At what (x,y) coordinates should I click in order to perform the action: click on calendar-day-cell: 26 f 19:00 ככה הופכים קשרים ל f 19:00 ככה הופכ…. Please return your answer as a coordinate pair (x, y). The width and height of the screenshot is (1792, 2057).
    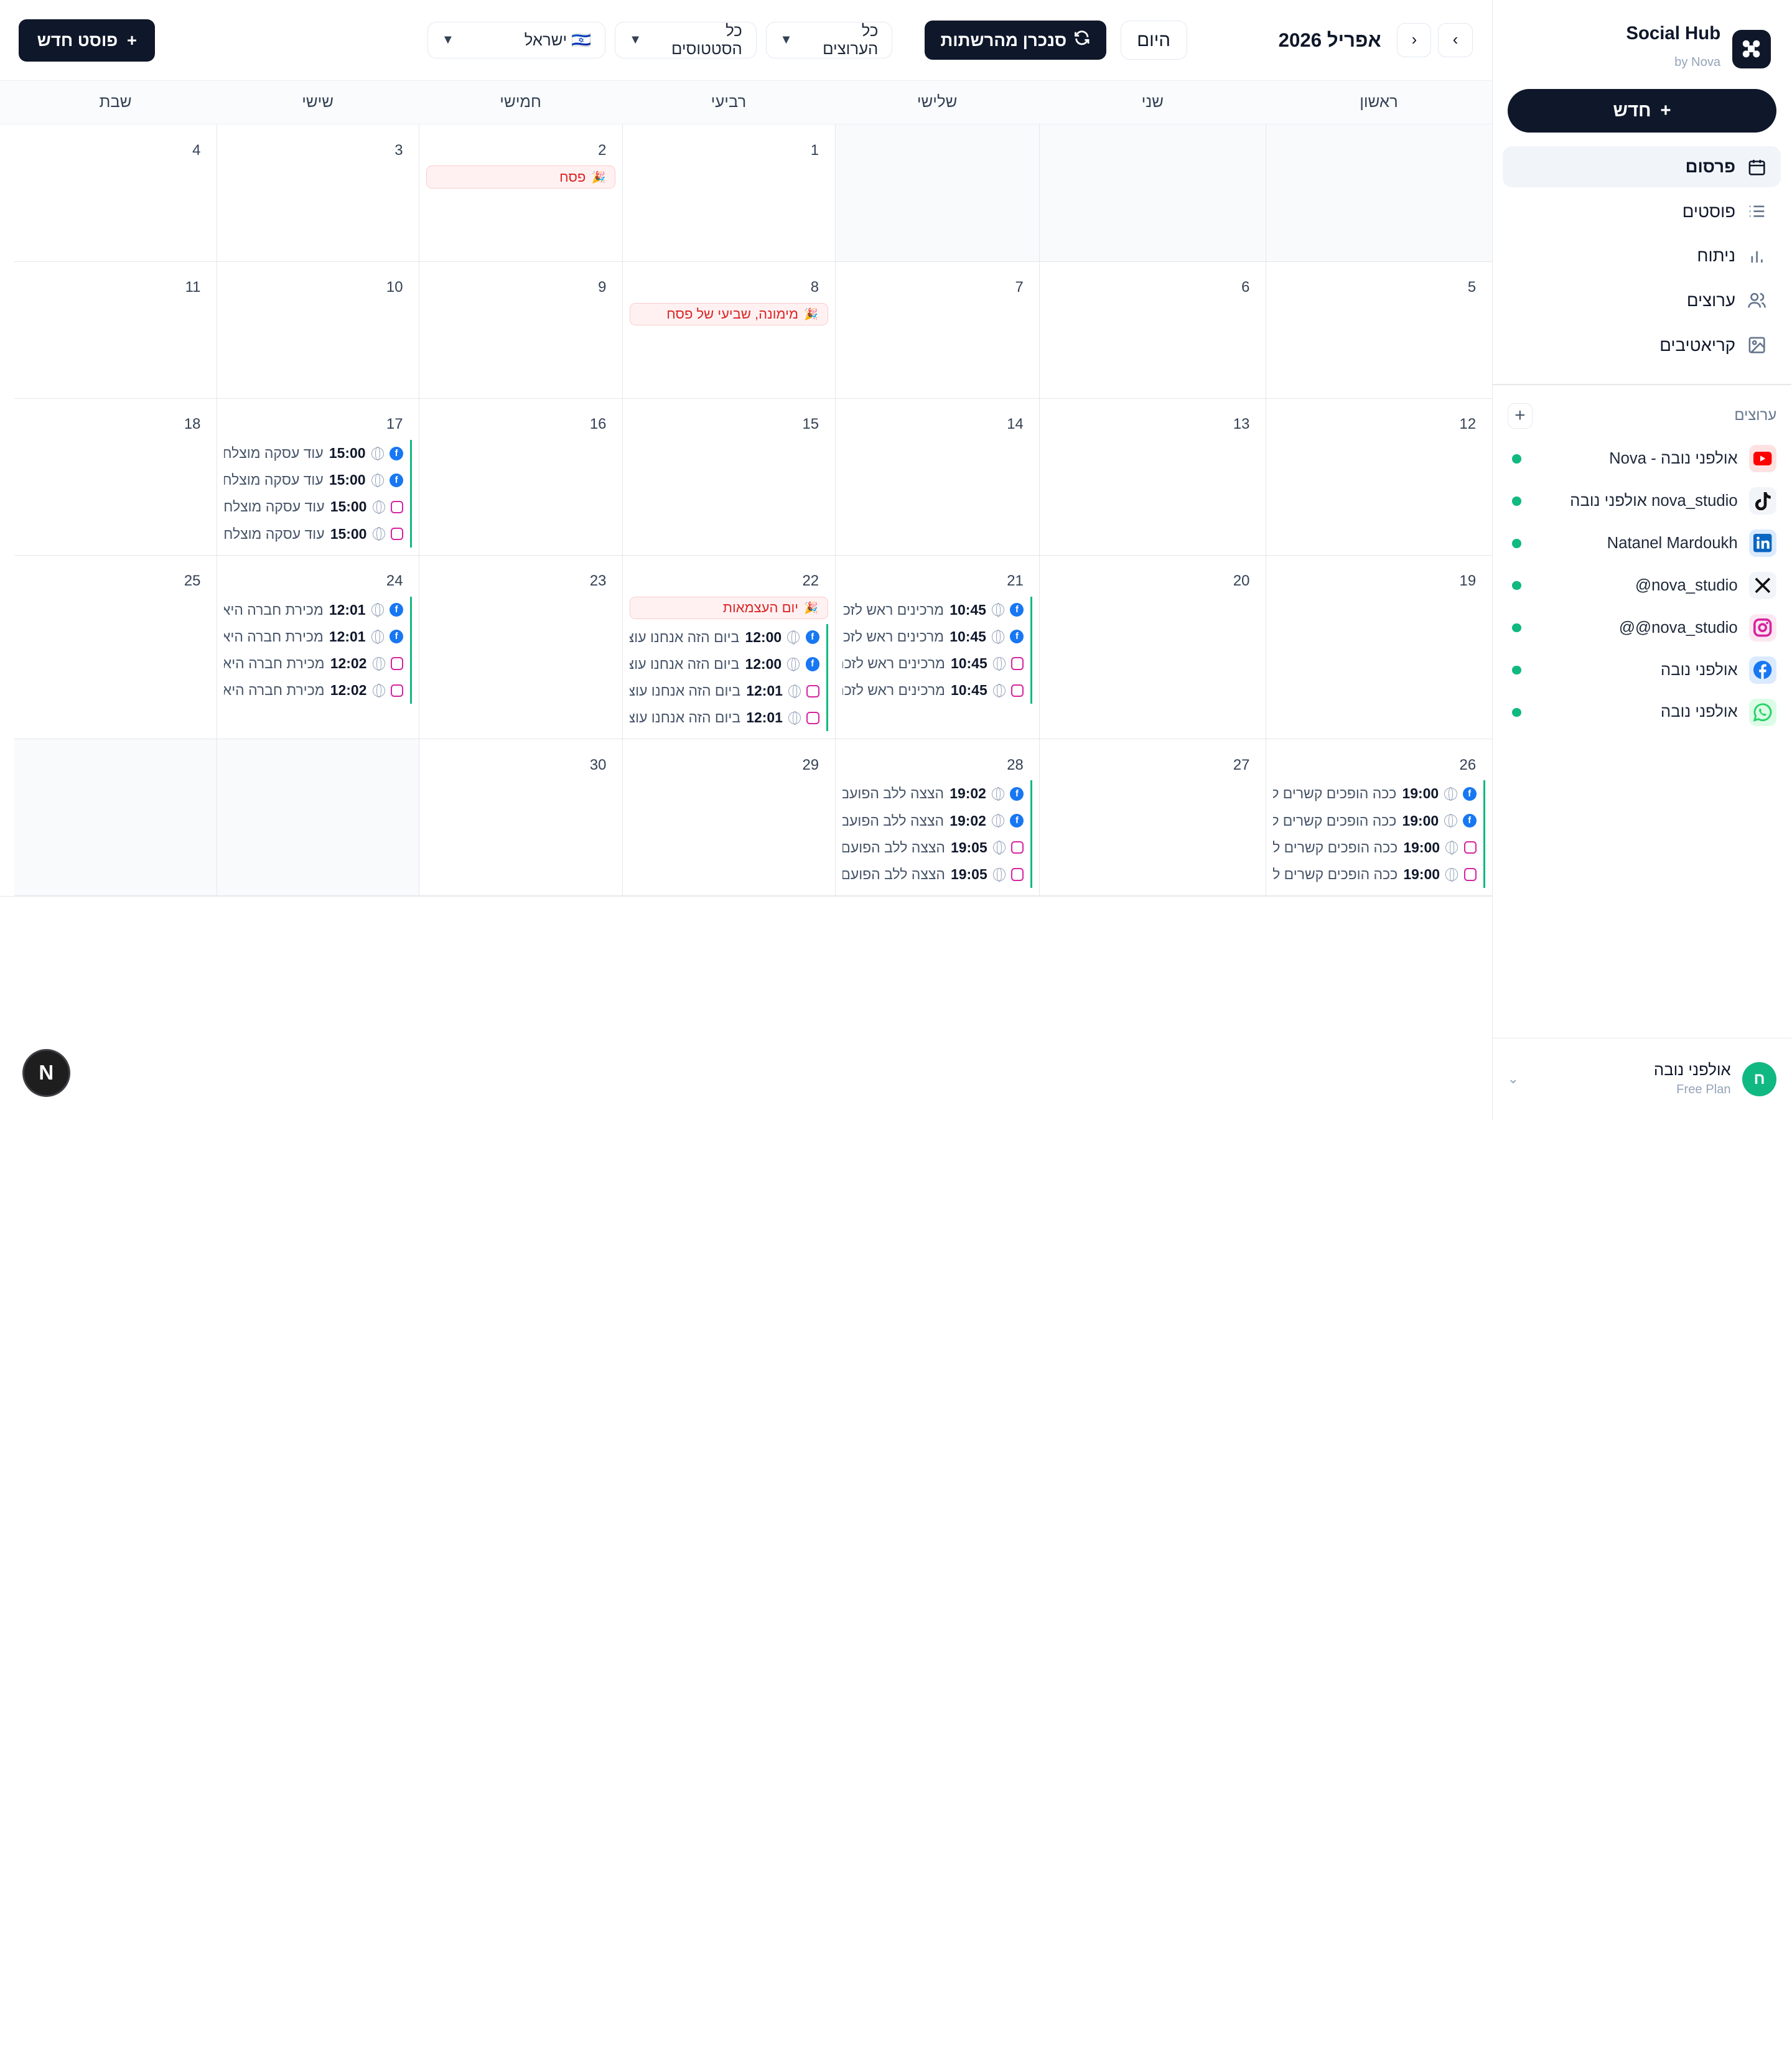
    Looking at the image, I should click on (1379, 817).